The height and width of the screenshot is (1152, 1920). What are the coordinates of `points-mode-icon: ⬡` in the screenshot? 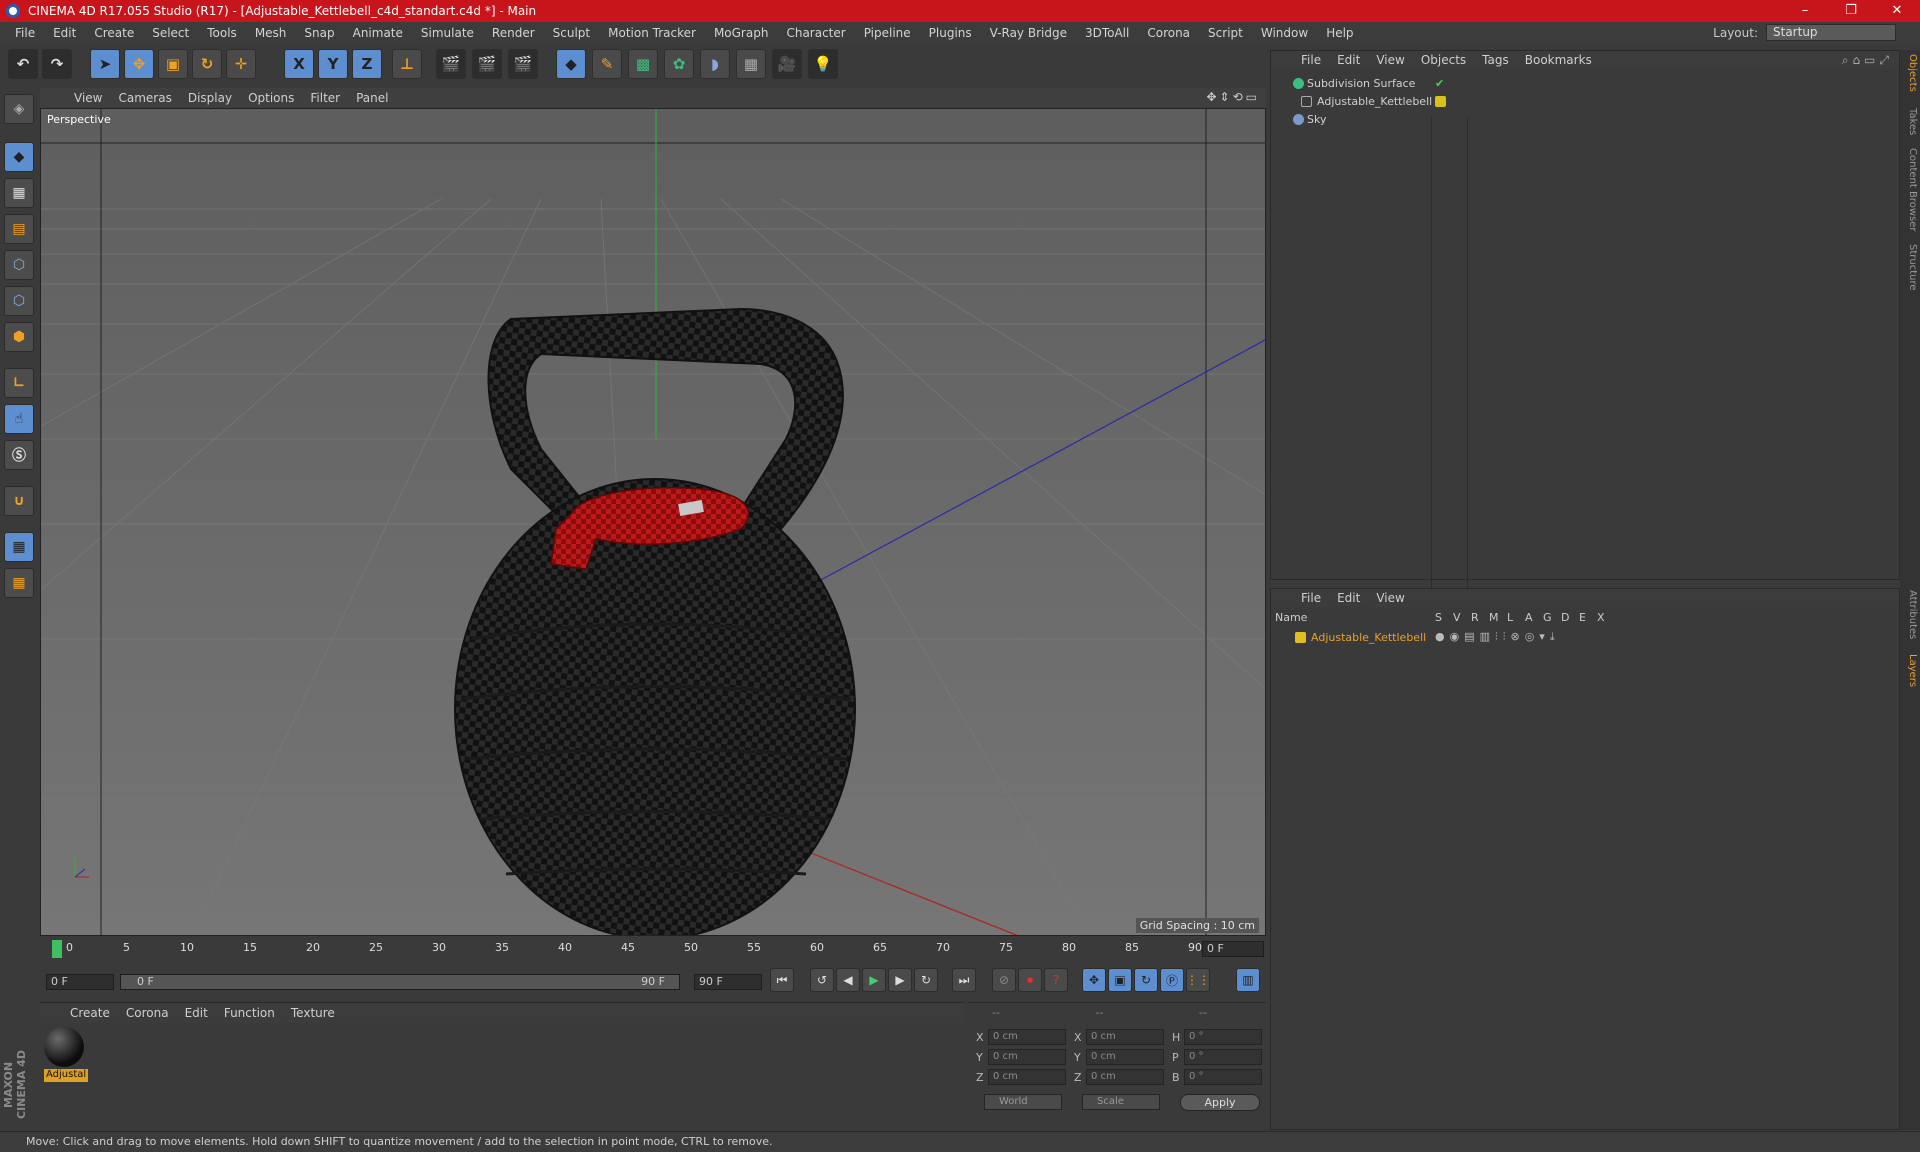 It's located at (19, 265).